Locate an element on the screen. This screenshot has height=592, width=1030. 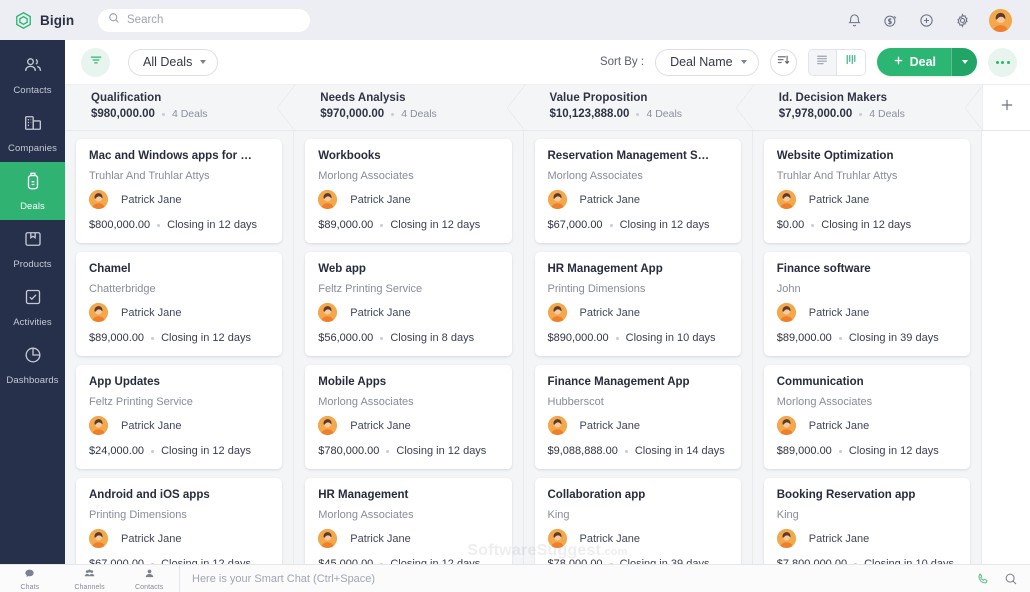
sidebar-item-dashboards: Dashboards is located at coordinates (32, 365).